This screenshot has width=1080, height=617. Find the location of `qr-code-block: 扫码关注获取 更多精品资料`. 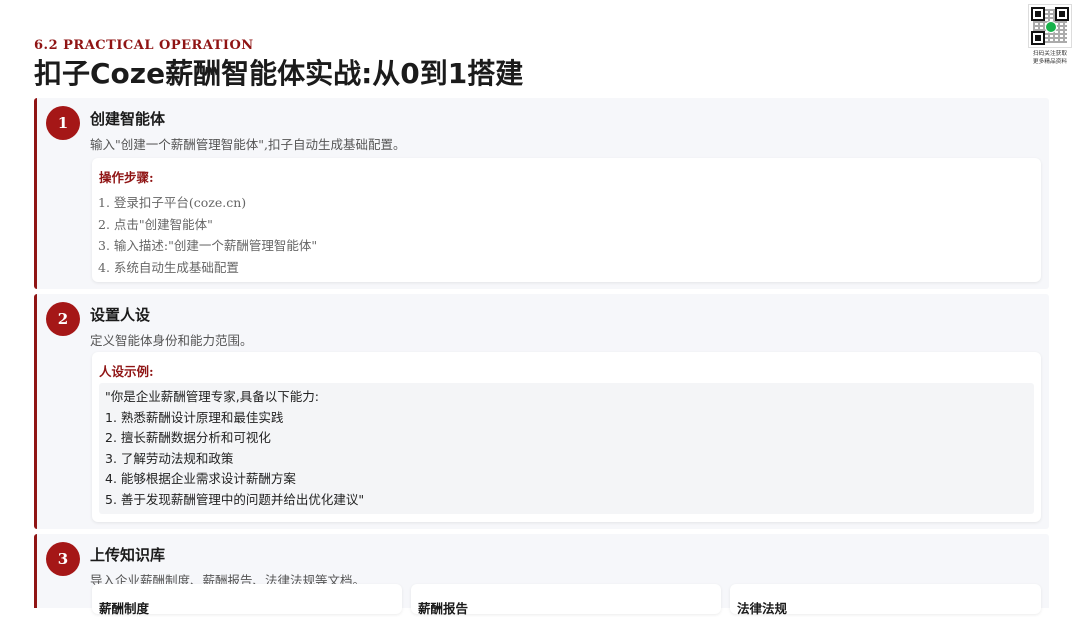

qr-code-block: 扫码关注获取 更多精品资料 is located at coordinates (1050, 35).